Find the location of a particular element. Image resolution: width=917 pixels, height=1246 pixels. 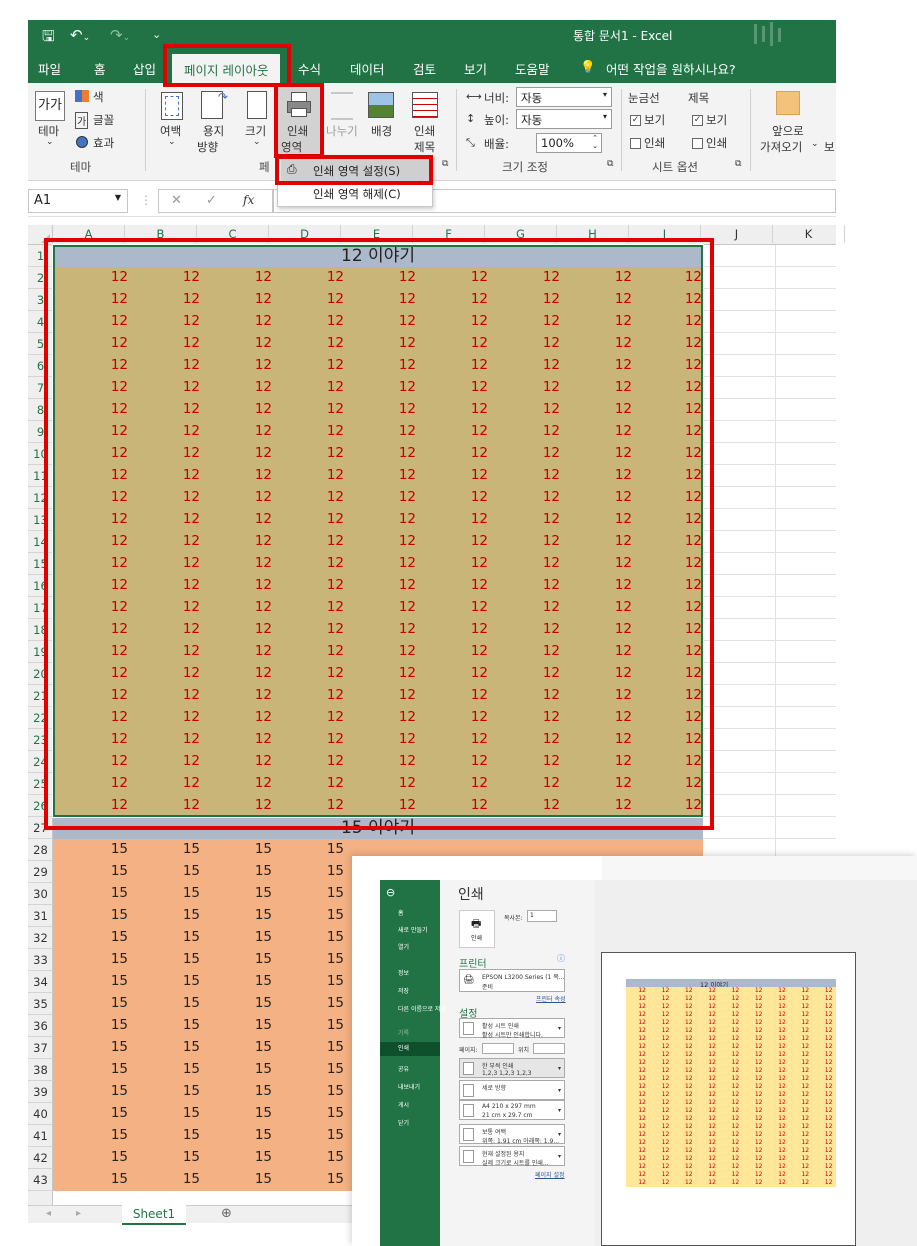

tab-file: 파일 is located at coordinates (49, 68).